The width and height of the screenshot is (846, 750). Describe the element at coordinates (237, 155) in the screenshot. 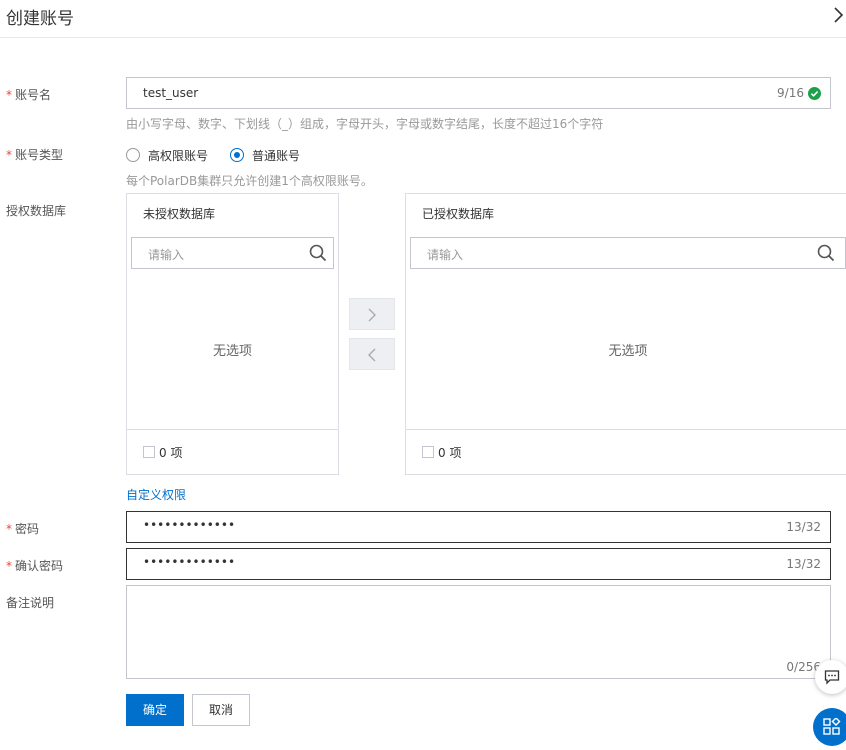

I see `radio-circle-checked` at that location.